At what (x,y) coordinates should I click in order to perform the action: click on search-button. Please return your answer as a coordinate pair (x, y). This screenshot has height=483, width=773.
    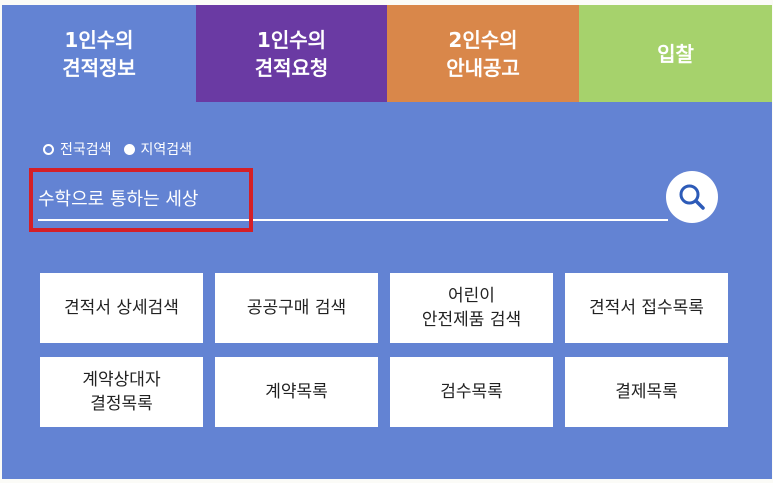
    Looking at the image, I should click on (692, 197).